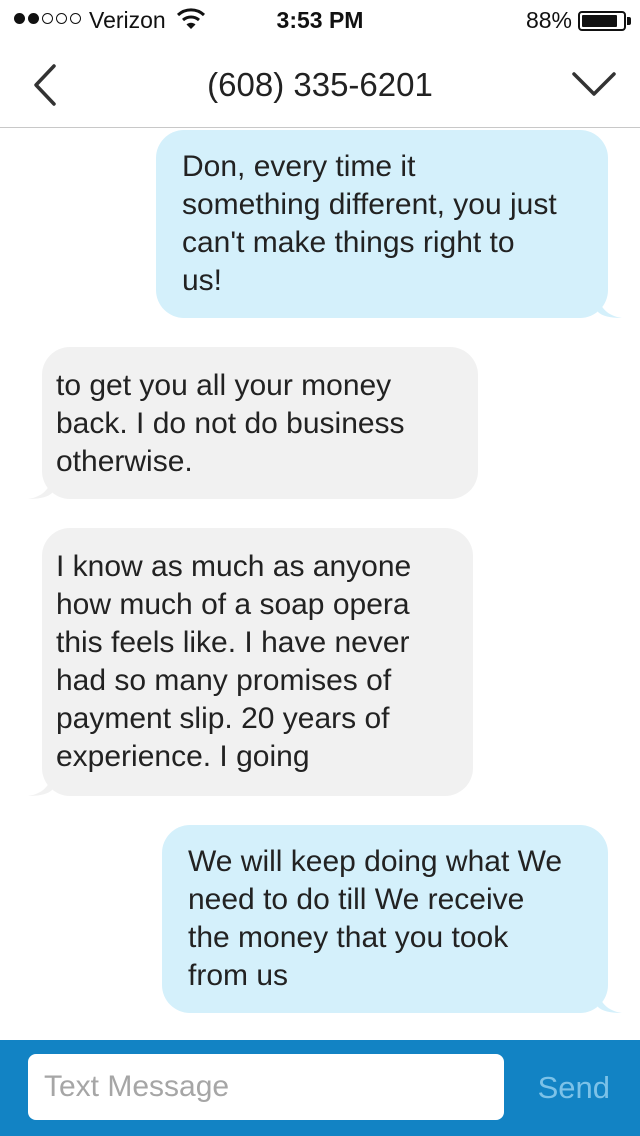  What do you see at coordinates (548, 20) in the screenshot?
I see `battery-percent: 88%` at bounding box center [548, 20].